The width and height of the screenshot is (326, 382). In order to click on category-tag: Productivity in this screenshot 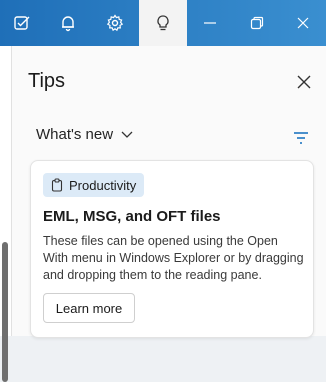, I will do `click(94, 185)`.